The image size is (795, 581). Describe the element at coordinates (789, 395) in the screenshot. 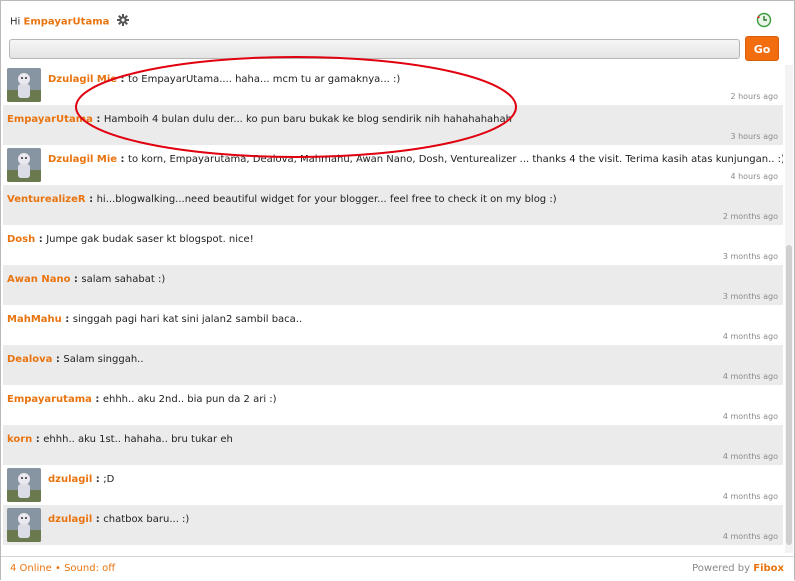

I see `scrollbar-thumb` at that location.